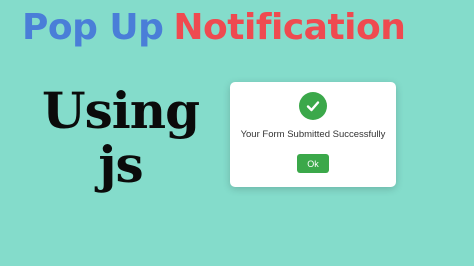 This screenshot has width=474, height=266. I want to click on popup-message: Your Form Submitted Successfully, so click(313, 134).